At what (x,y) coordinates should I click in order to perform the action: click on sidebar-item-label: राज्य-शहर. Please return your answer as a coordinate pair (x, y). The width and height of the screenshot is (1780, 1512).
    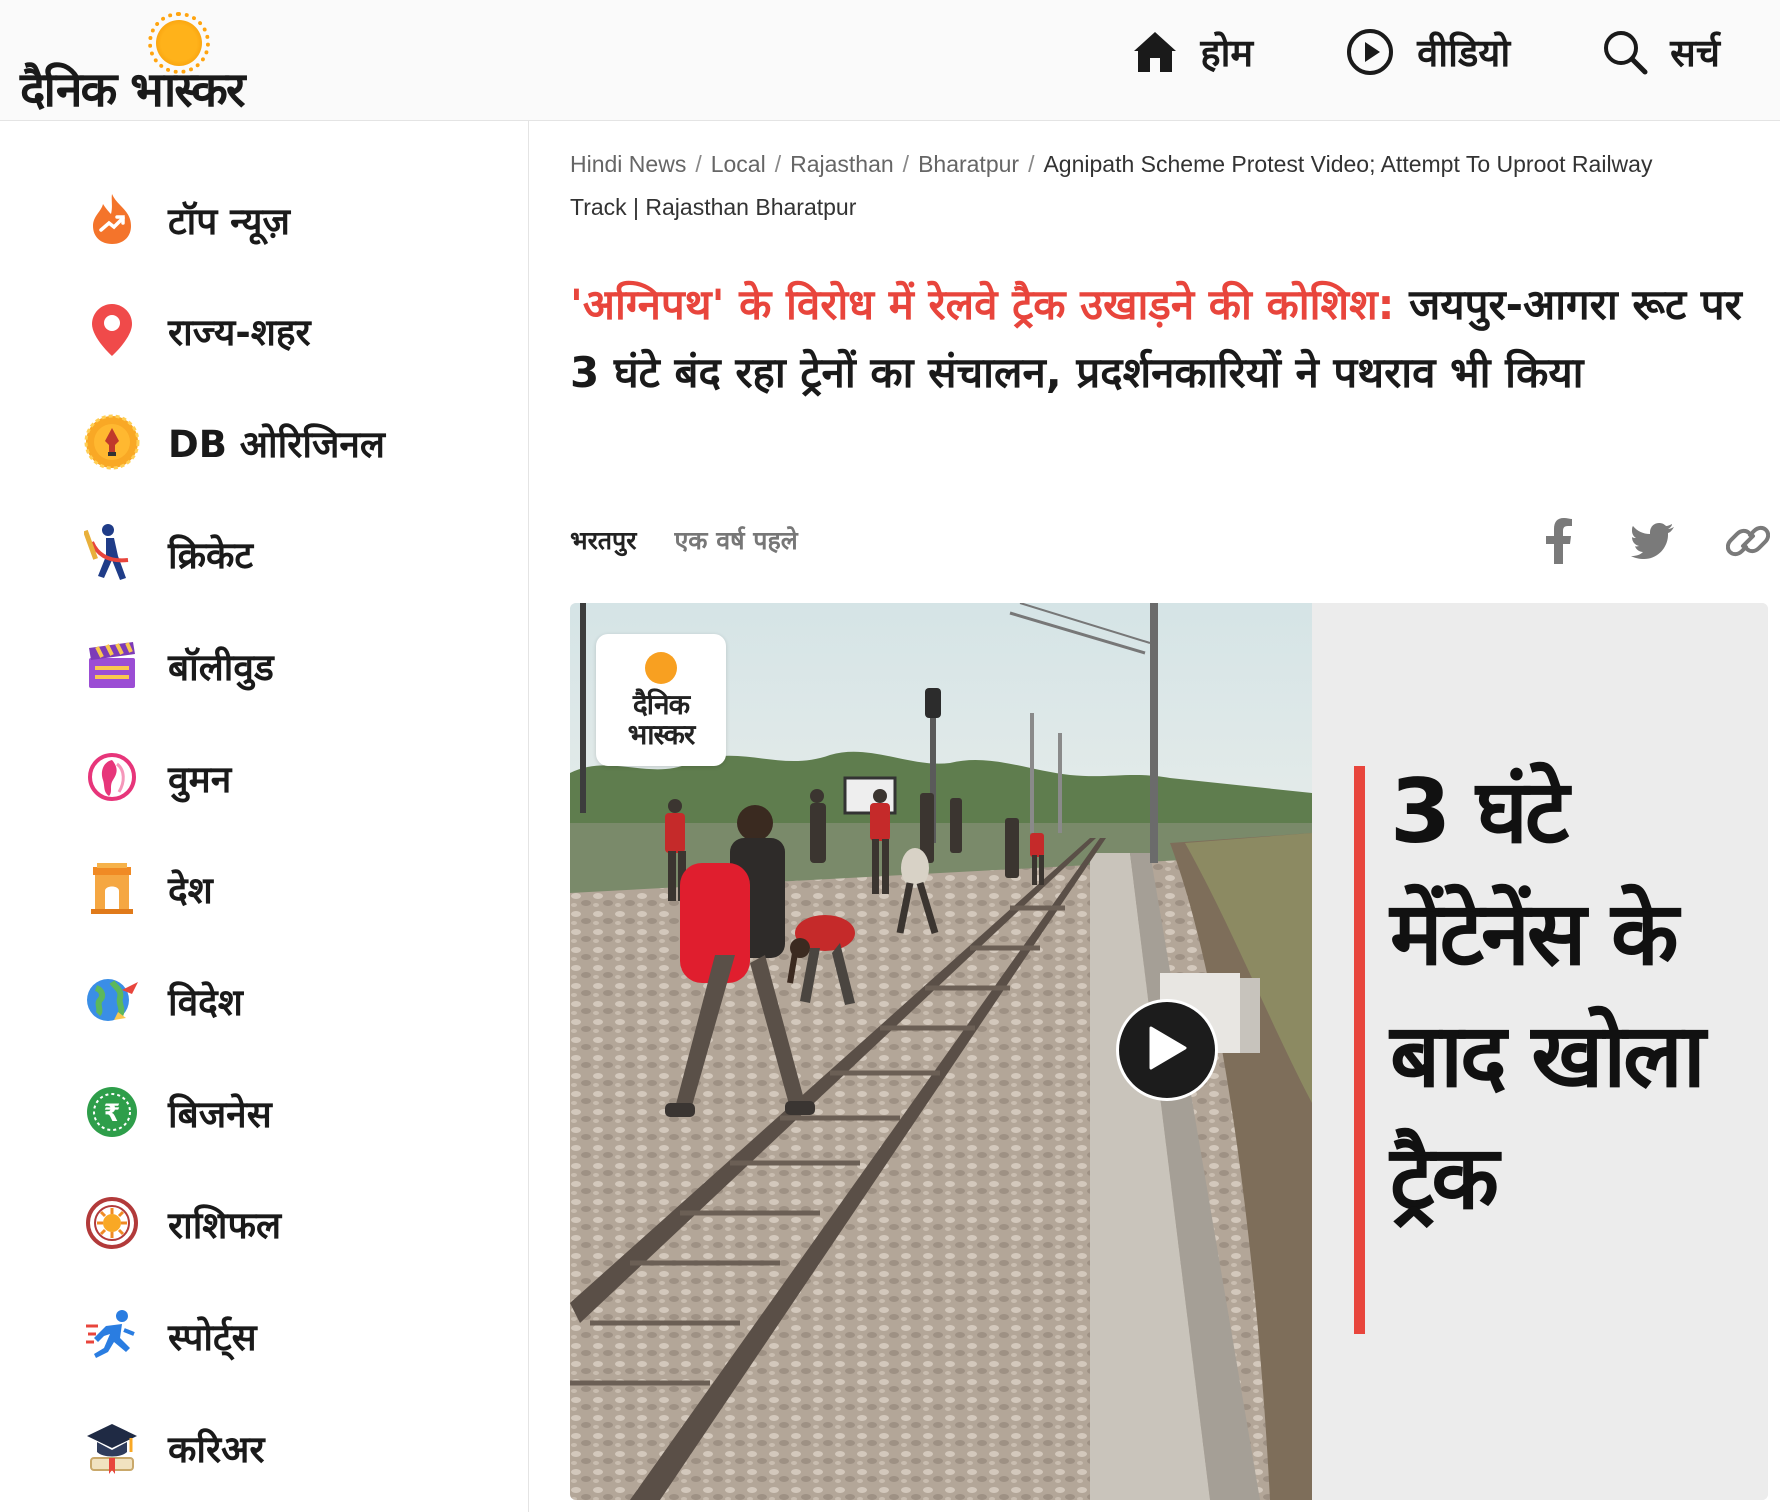
    Looking at the image, I should click on (239, 332).